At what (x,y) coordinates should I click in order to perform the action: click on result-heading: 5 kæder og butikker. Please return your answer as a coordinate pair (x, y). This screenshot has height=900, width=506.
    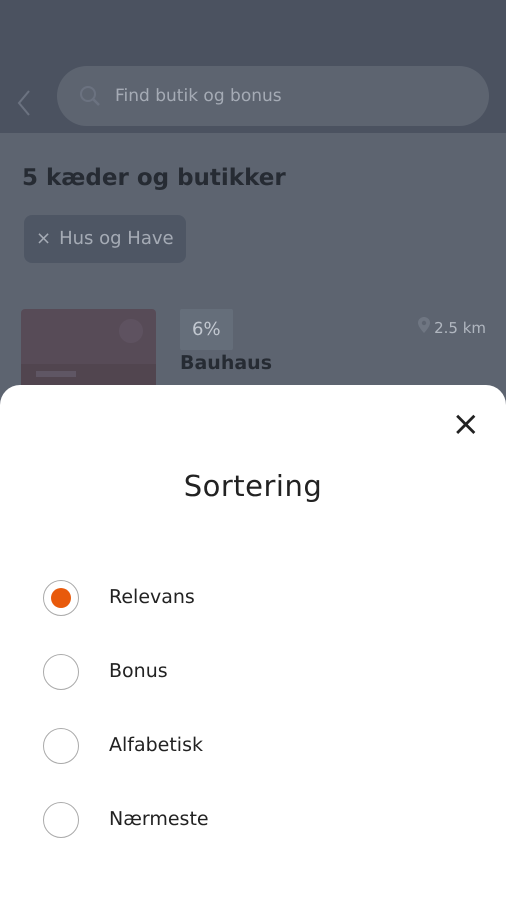
    Looking at the image, I should click on (154, 178).